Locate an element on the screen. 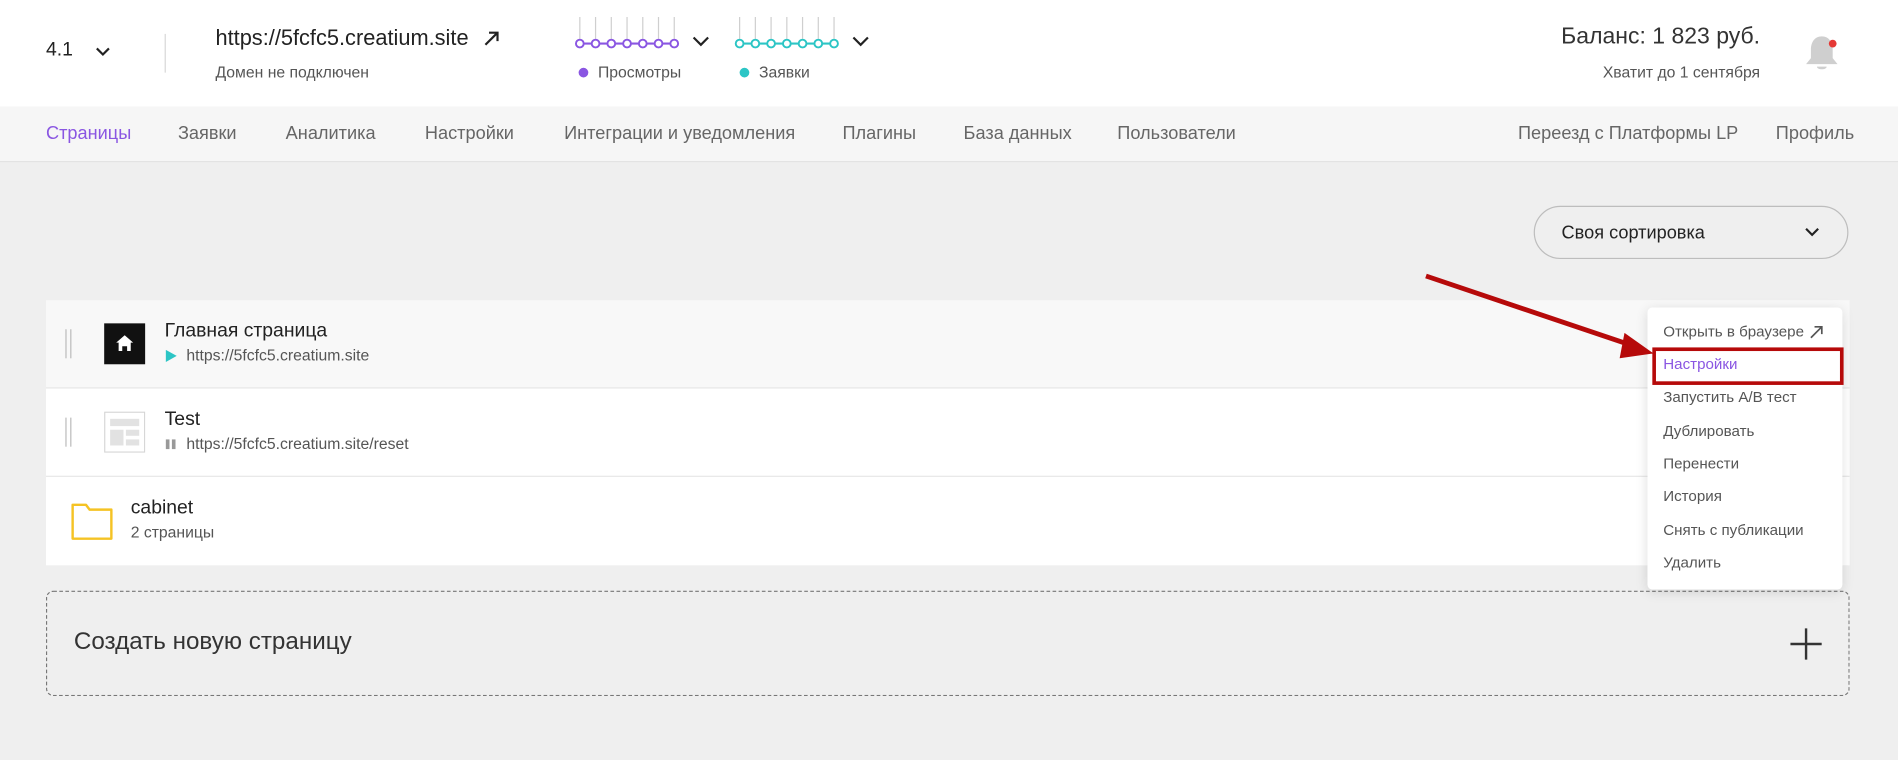 Image resolution: width=1898 pixels, height=760 pixels. settings-highlight-box is located at coordinates (1748, 366).